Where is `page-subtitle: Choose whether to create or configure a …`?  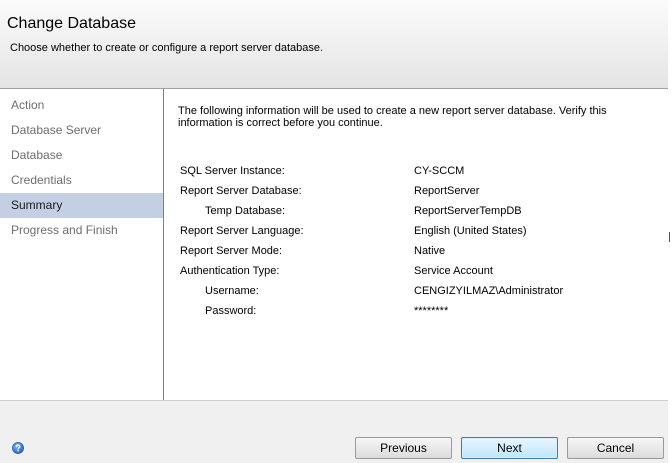
page-subtitle: Choose whether to create or configure a … is located at coordinates (167, 48).